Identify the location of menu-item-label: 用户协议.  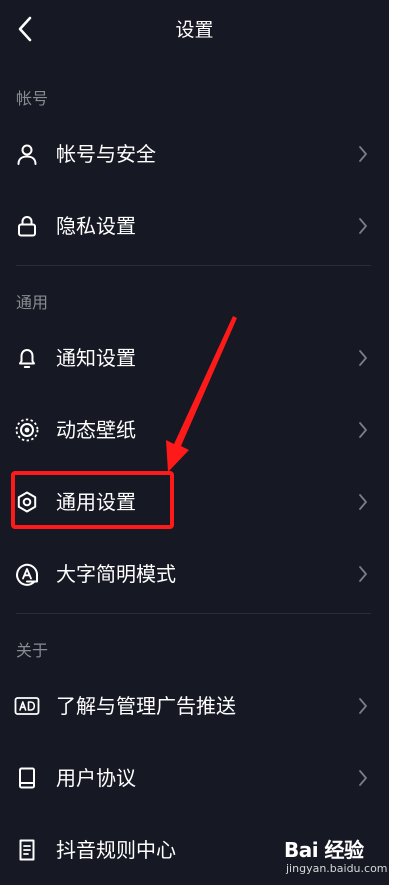
(96, 778).